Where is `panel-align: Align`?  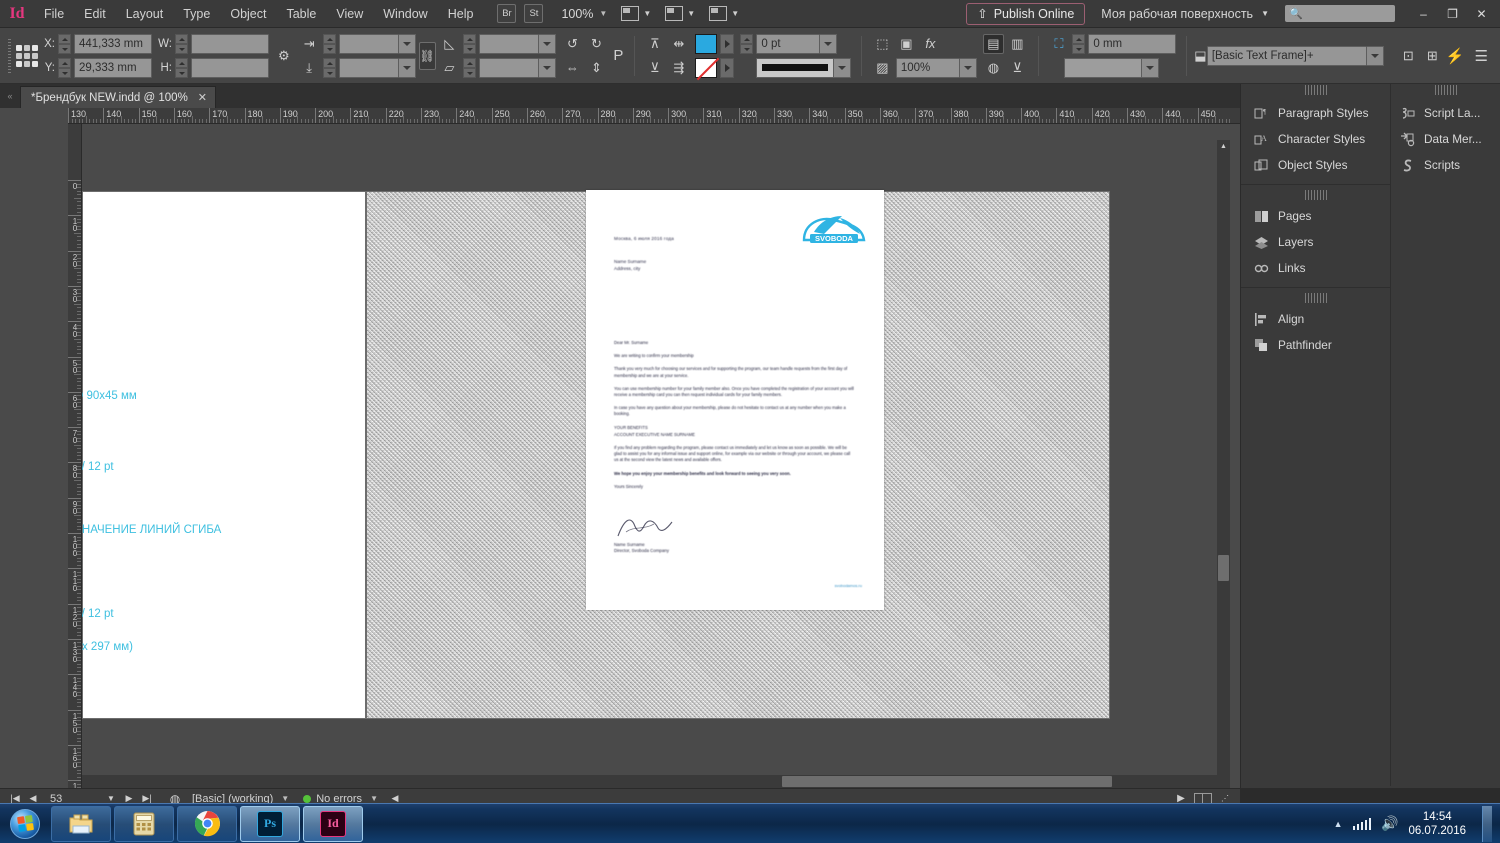 panel-align: Align is located at coordinates (1315, 319).